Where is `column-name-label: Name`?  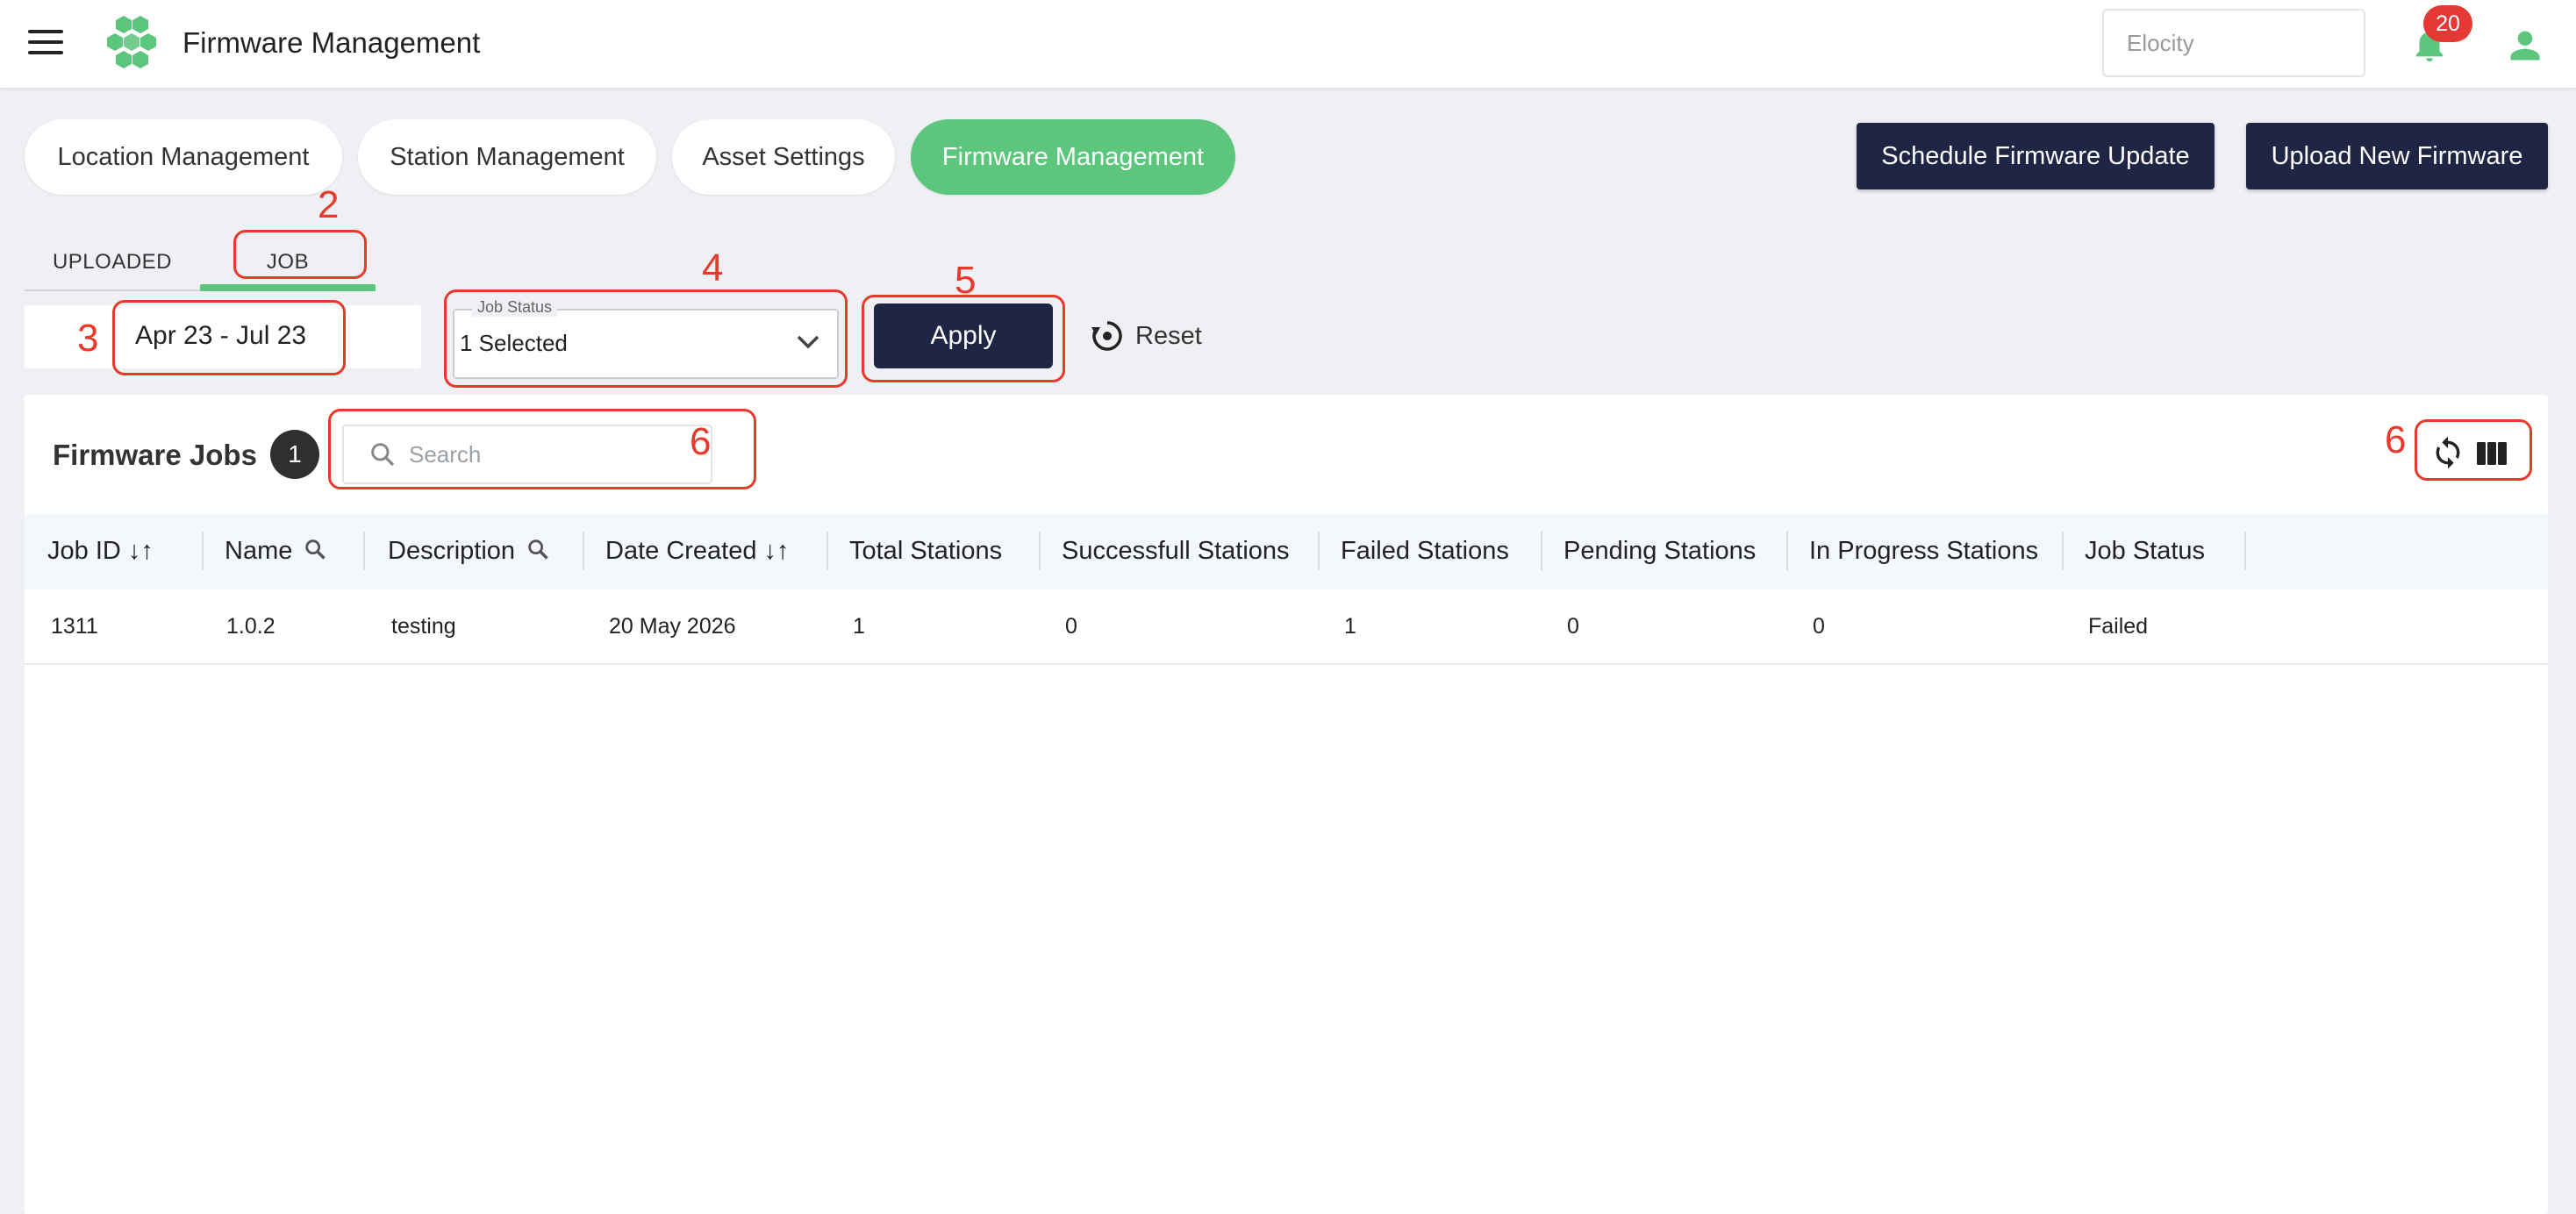 column-name-label: Name is located at coordinates (259, 551).